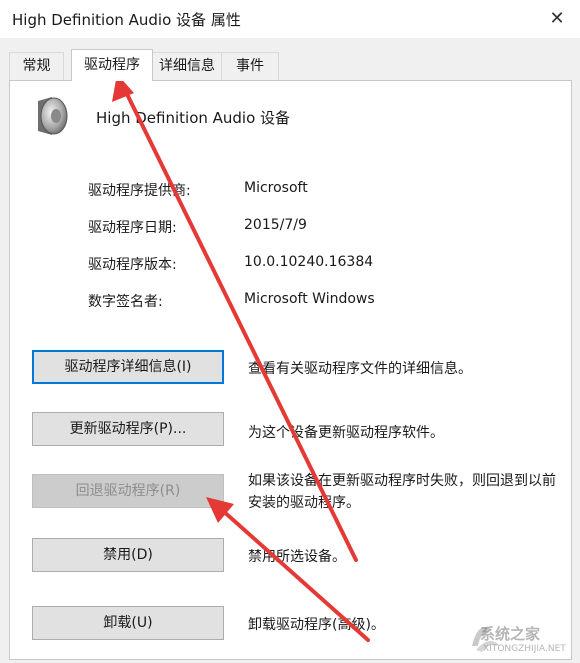  What do you see at coordinates (132, 228) in the screenshot?
I see `date-label: 驱动程序日期:` at bounding box center [132, 228].